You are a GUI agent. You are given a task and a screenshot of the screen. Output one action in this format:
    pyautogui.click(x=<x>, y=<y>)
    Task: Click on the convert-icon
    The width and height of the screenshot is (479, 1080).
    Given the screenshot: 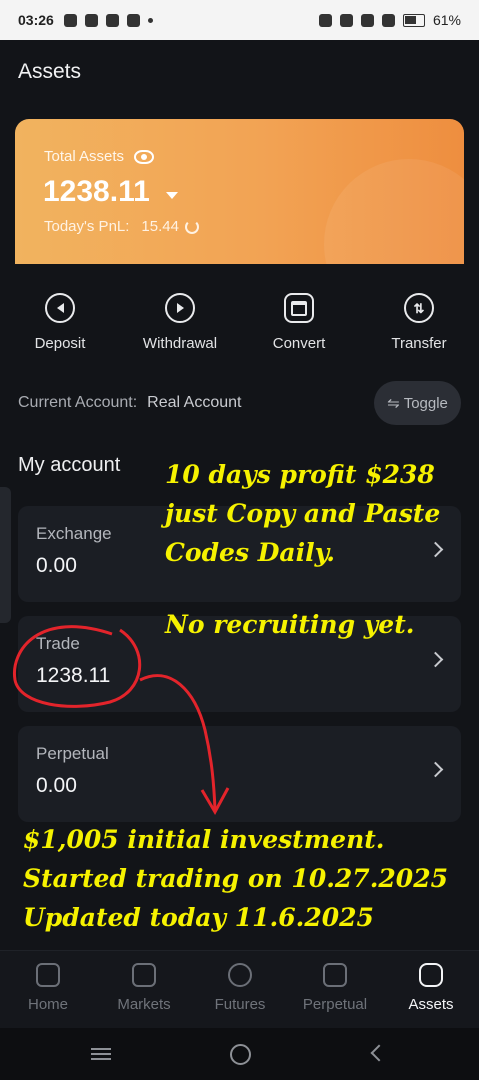 What is the action you would take?
    pyautogui.click(x=299, y=308)
    